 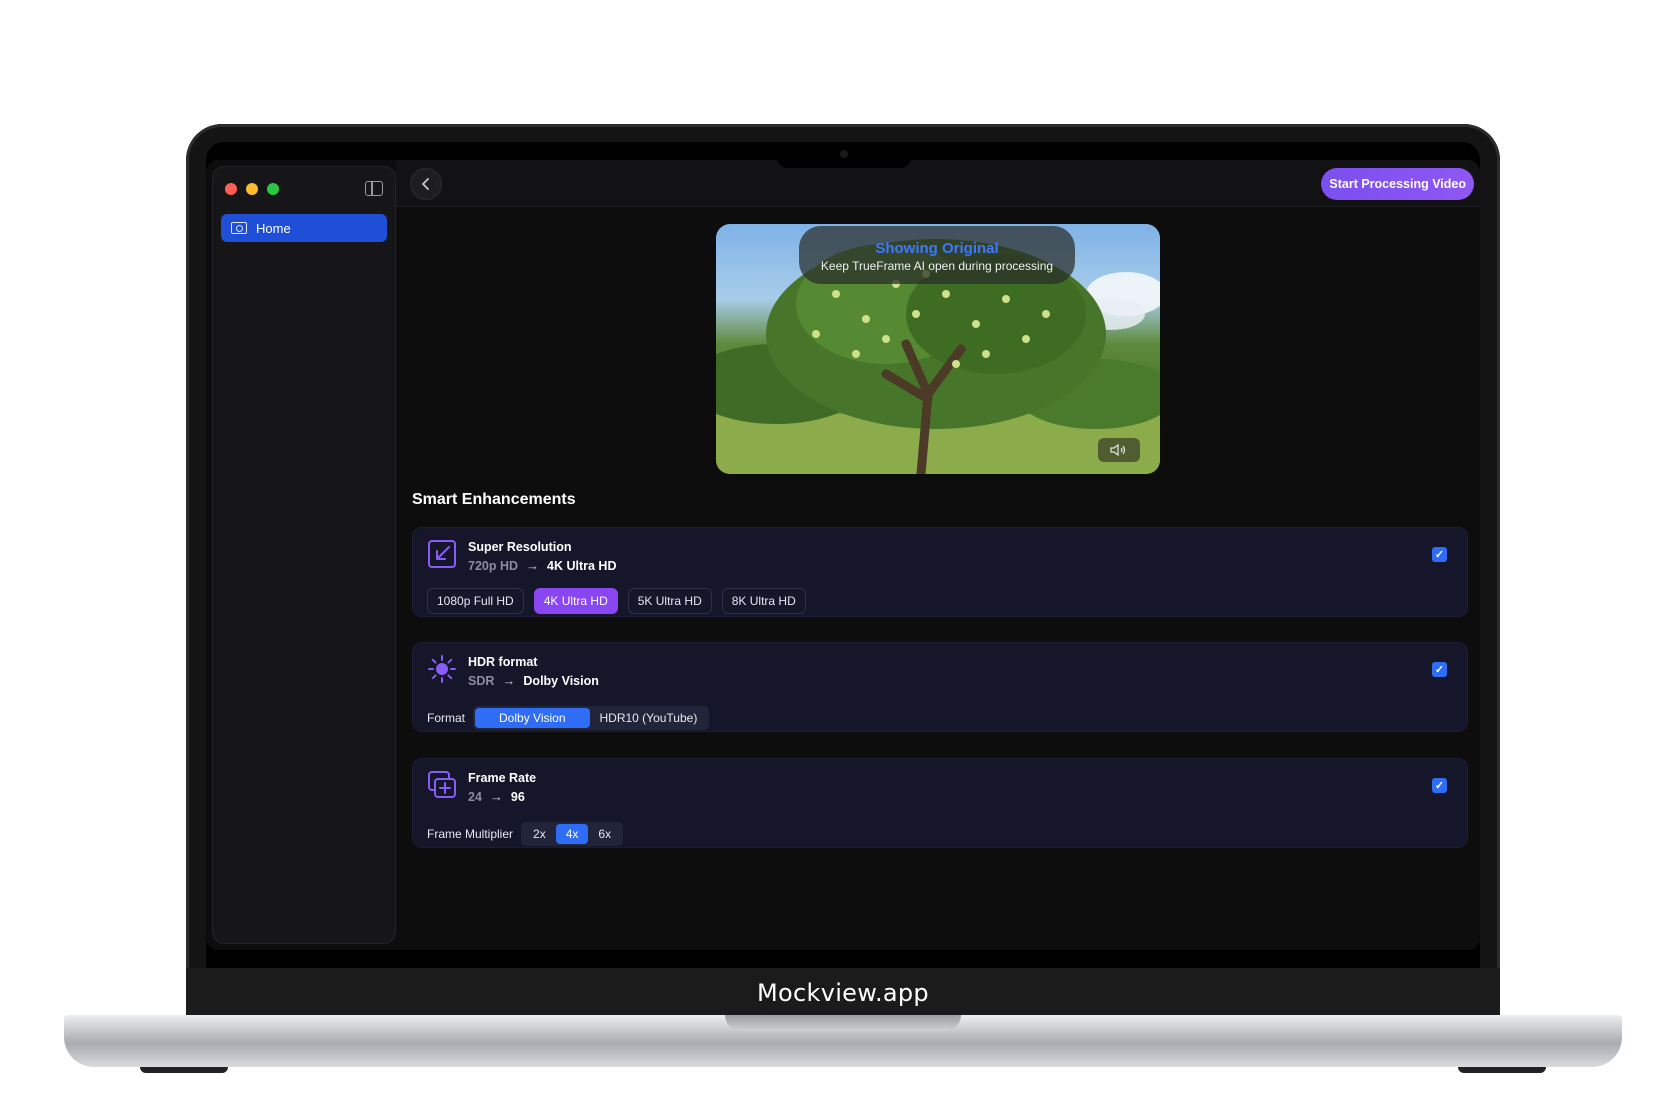 I want to click on section-title: Smart Enhancements, so click(x=494, y=499).